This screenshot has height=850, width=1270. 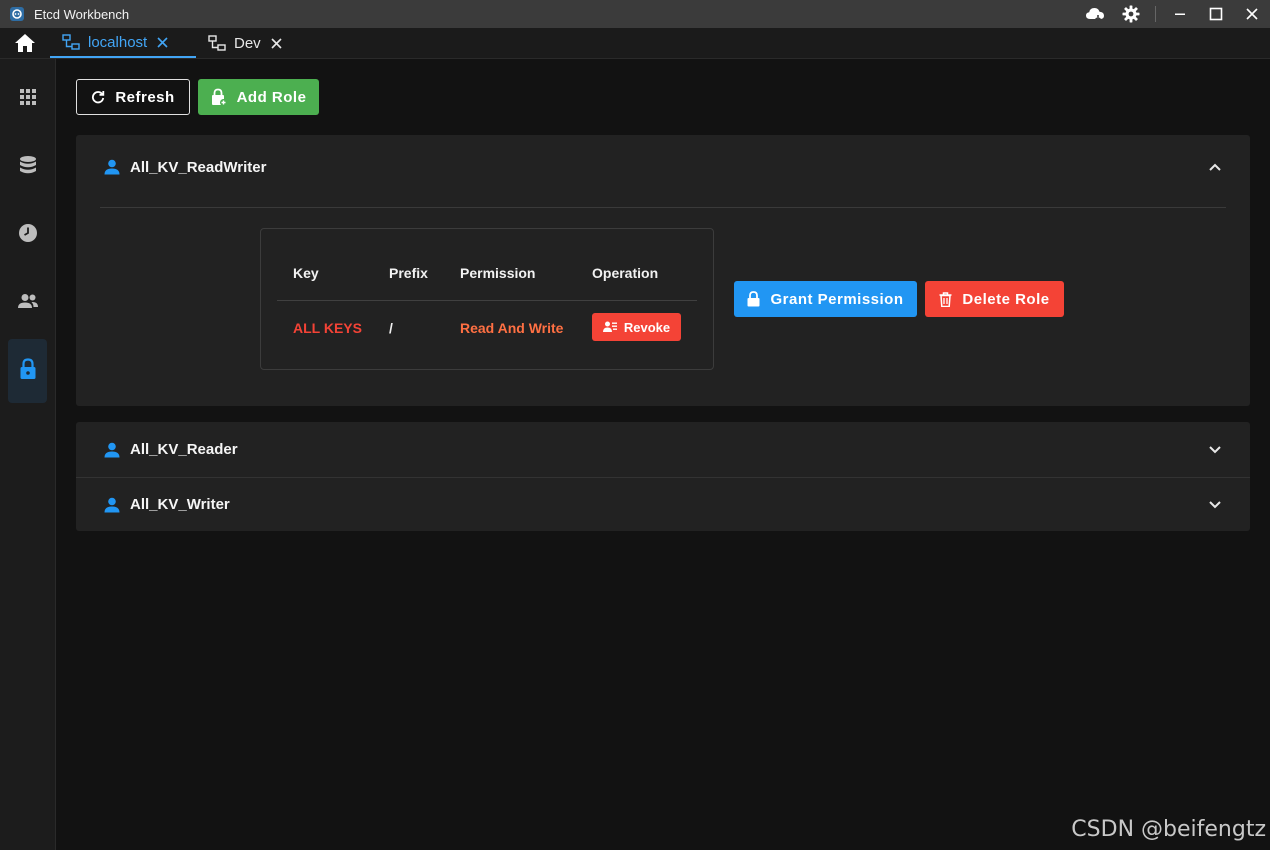 I want to click on column-header-key: Key, so click(x=306, y=273).